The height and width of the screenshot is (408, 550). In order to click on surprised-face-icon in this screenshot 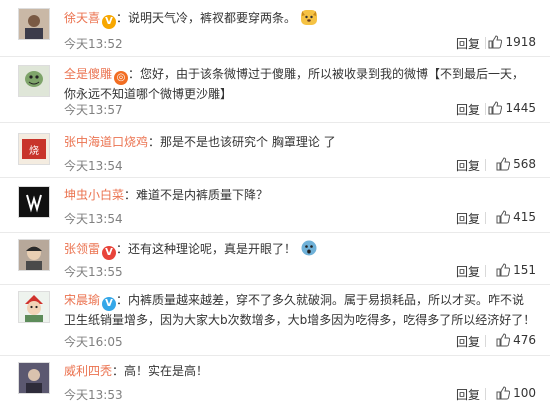, I will do `click(309, 248)`.